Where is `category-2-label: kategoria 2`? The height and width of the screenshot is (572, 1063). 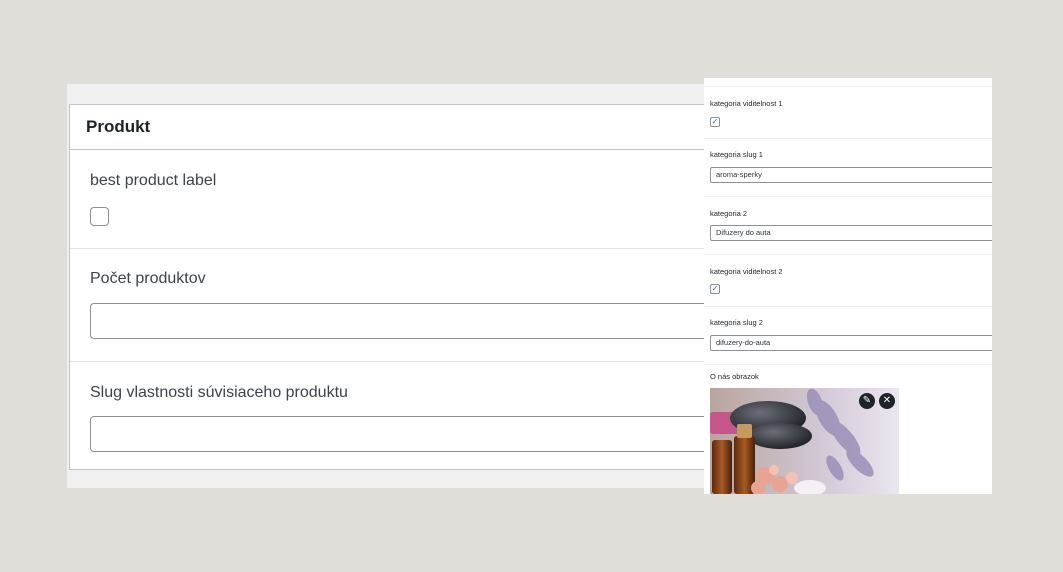
category-2-label: kategoria 2 is located at coordinates (729, 213).